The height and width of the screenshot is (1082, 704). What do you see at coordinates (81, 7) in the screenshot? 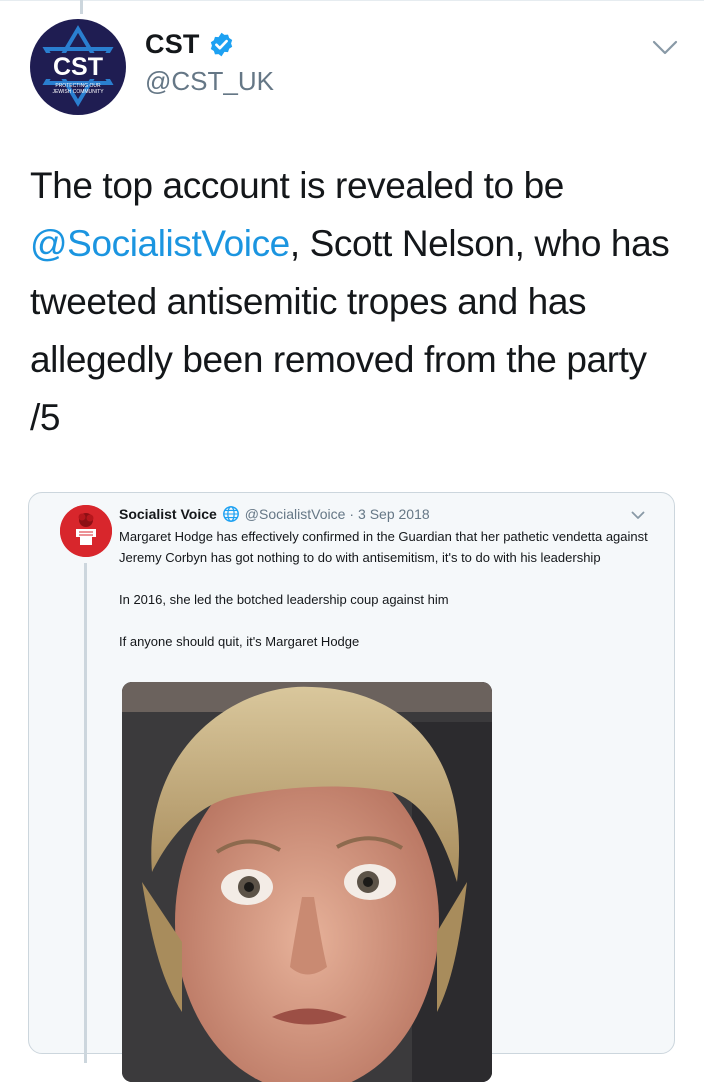
I see `thread-connector-line` at bounding box center [81, 7].